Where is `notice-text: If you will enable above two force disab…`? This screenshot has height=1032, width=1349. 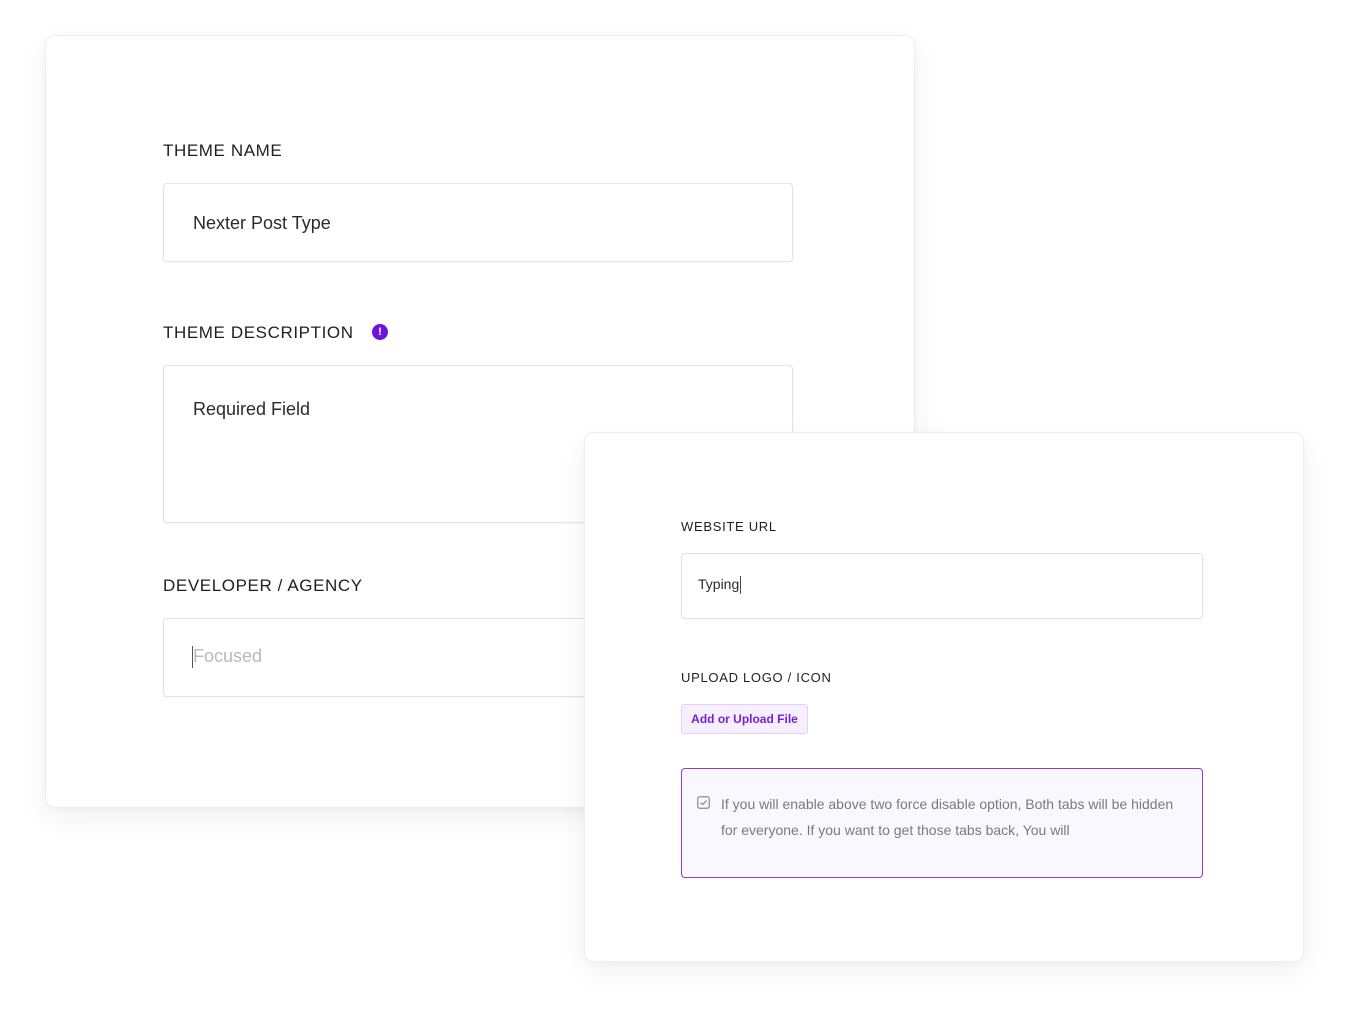
notice-text: If you will enable above two force disab… is located at coordinates (947, 817).